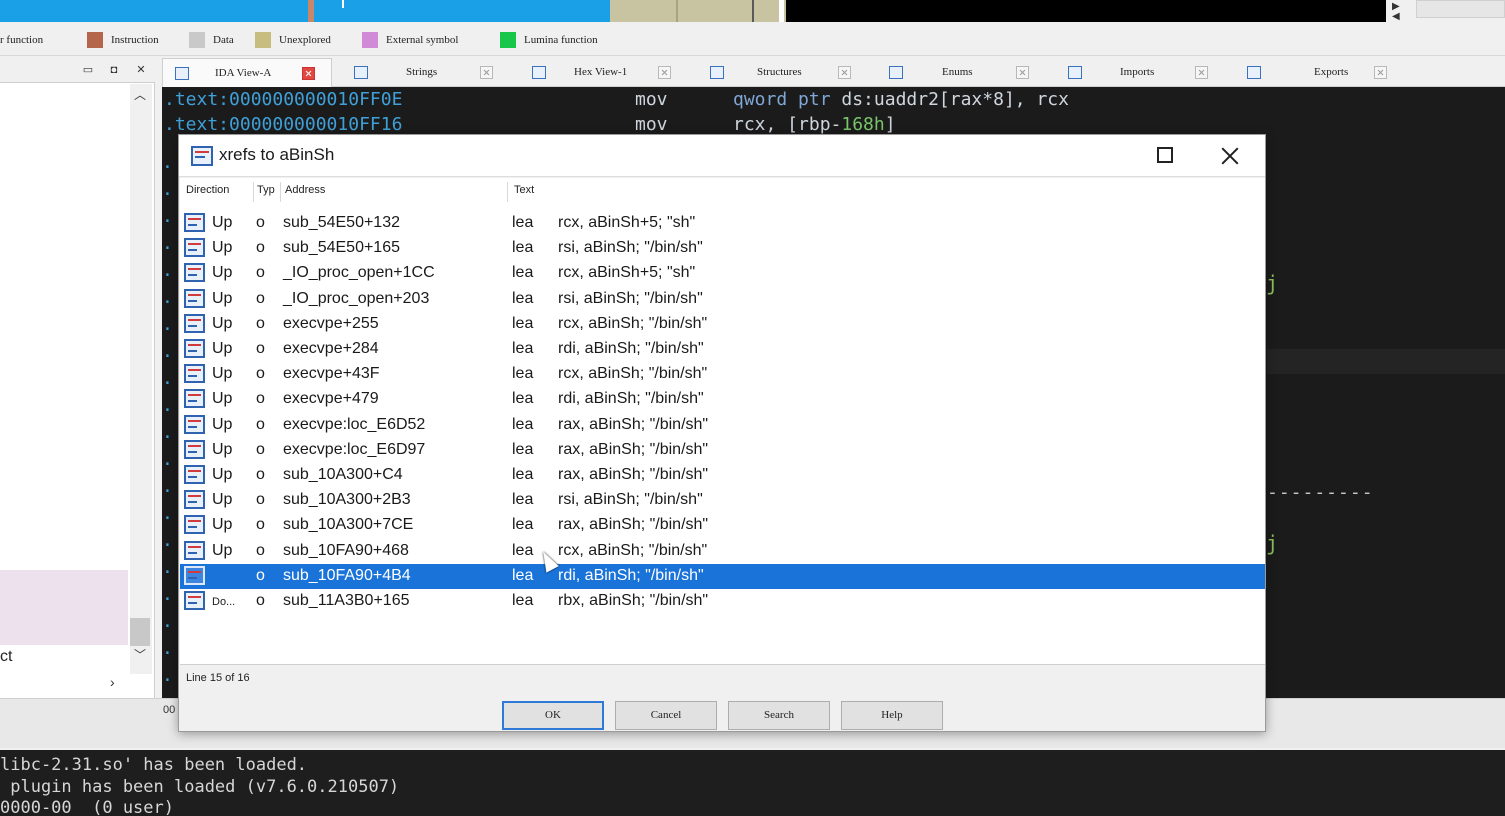 Image resolution: width=1505 pixels, height=816 pixels. I want to click on nav-band-segment, so click(1086, 11).